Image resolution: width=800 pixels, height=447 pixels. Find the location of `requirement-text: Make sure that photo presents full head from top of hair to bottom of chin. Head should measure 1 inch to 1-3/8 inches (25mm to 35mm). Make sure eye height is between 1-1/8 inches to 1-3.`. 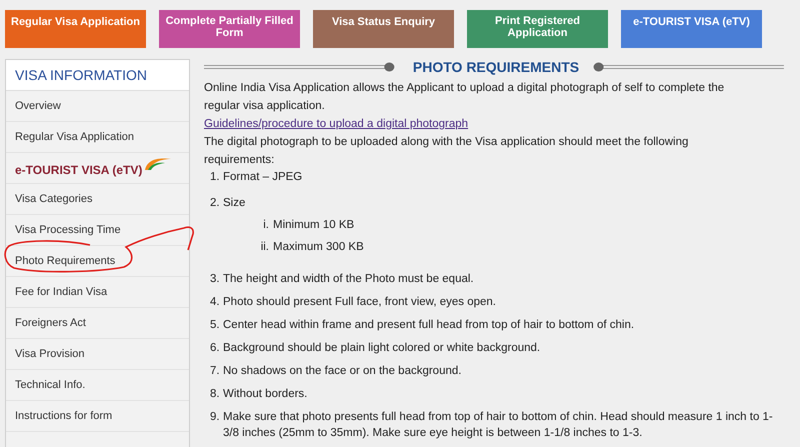

requirement-text: Make sure that photo presents full head from top of hair to bottom of chin. Head should measure 1 inch to 1-3/8 inches (25mm to 35mm). Make sure eye height is between 1-1/8 inches to 1-3. is located at coordinates (498, 425).